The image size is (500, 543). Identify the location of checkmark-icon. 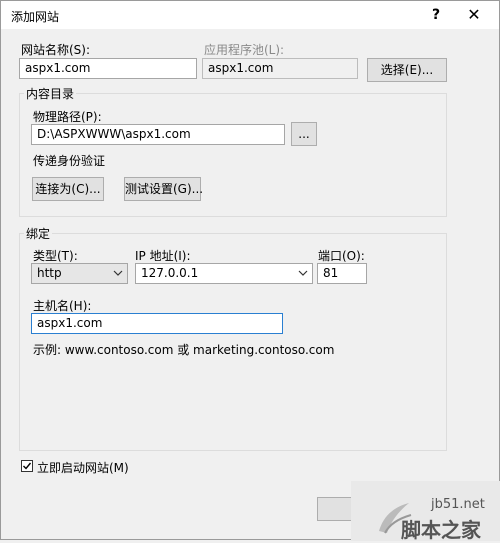
(27, 466).